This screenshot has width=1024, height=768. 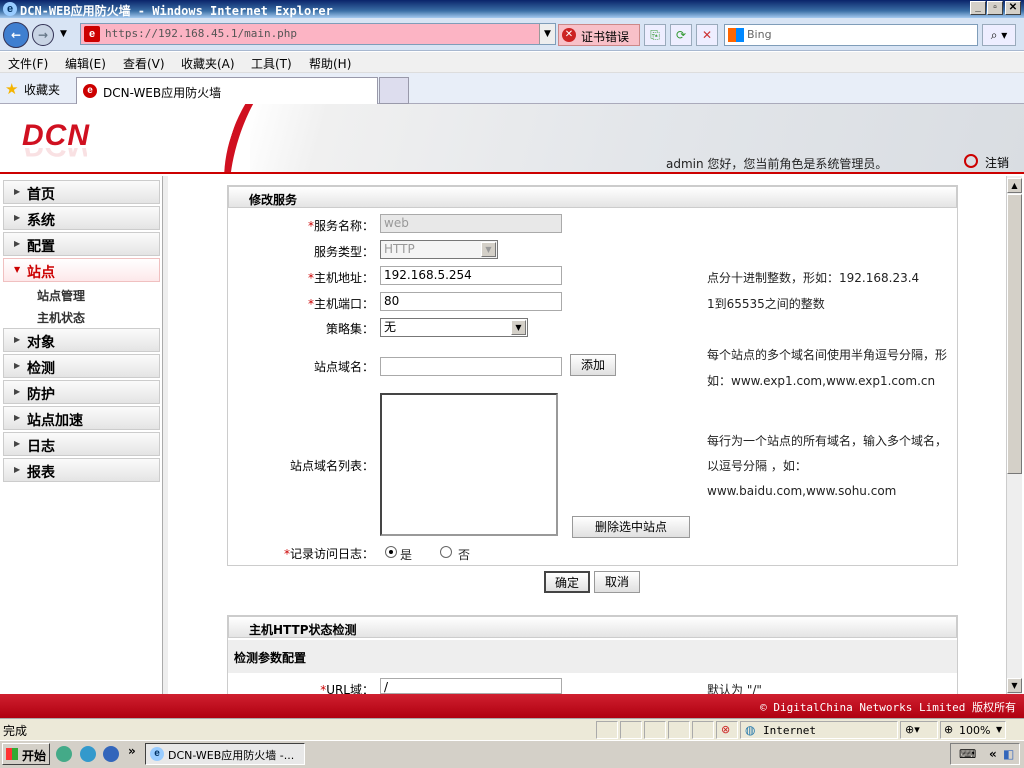 What do you see at coordinates (208, 63) in the screenshot?
I see `menu-favorites: 收藏夹(A)` at bounding box center [208, 63].